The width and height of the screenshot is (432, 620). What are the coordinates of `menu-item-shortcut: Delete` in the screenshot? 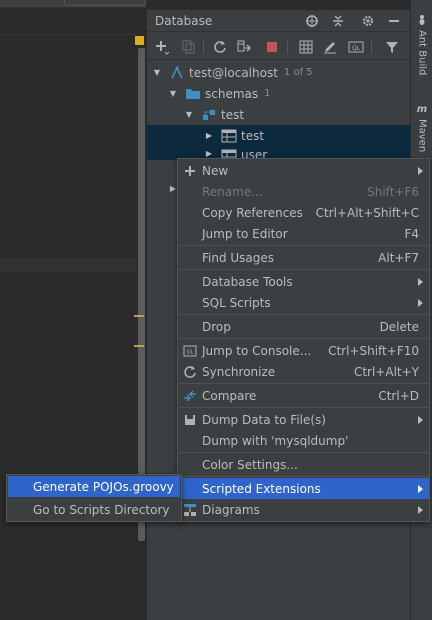 It's located at (399, 326).